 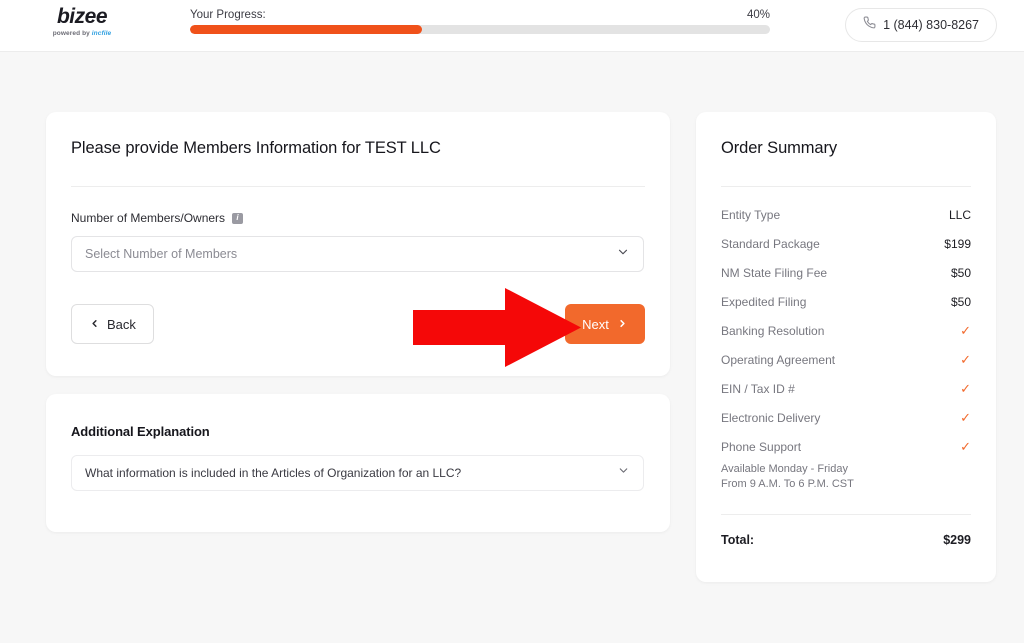 What do you see at coordinates (622, 324) in the screenshot?
I see `chevron-right-icon` at bounding box center [622, 324].